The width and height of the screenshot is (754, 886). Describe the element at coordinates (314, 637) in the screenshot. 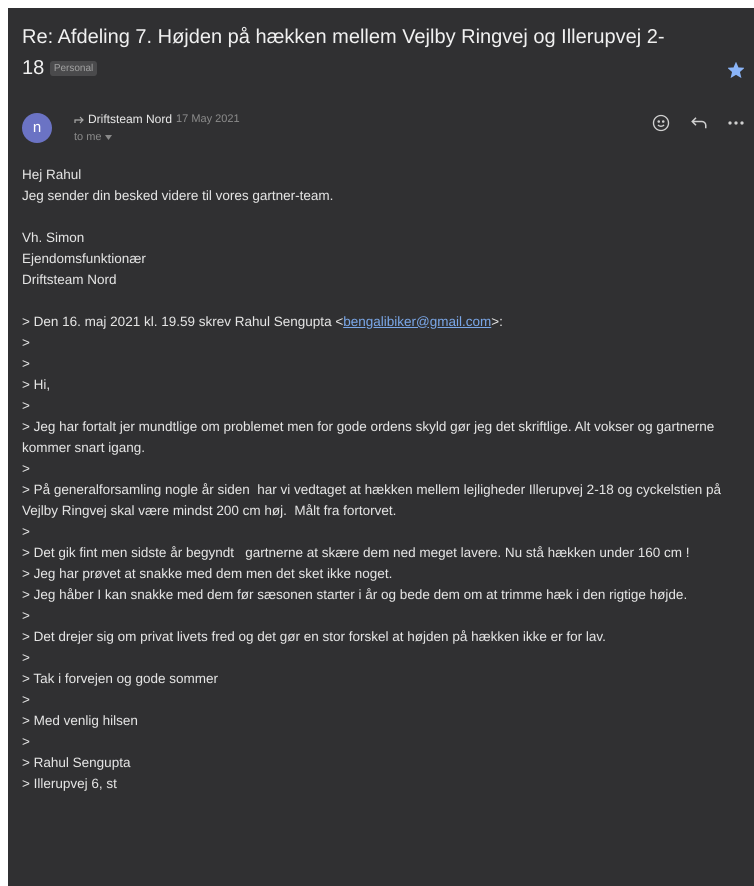

I see `text-line: > Det drejer sig om privat livets fred og det gør en stor forskel at højden på hækken ikke er for lav.` at that location.